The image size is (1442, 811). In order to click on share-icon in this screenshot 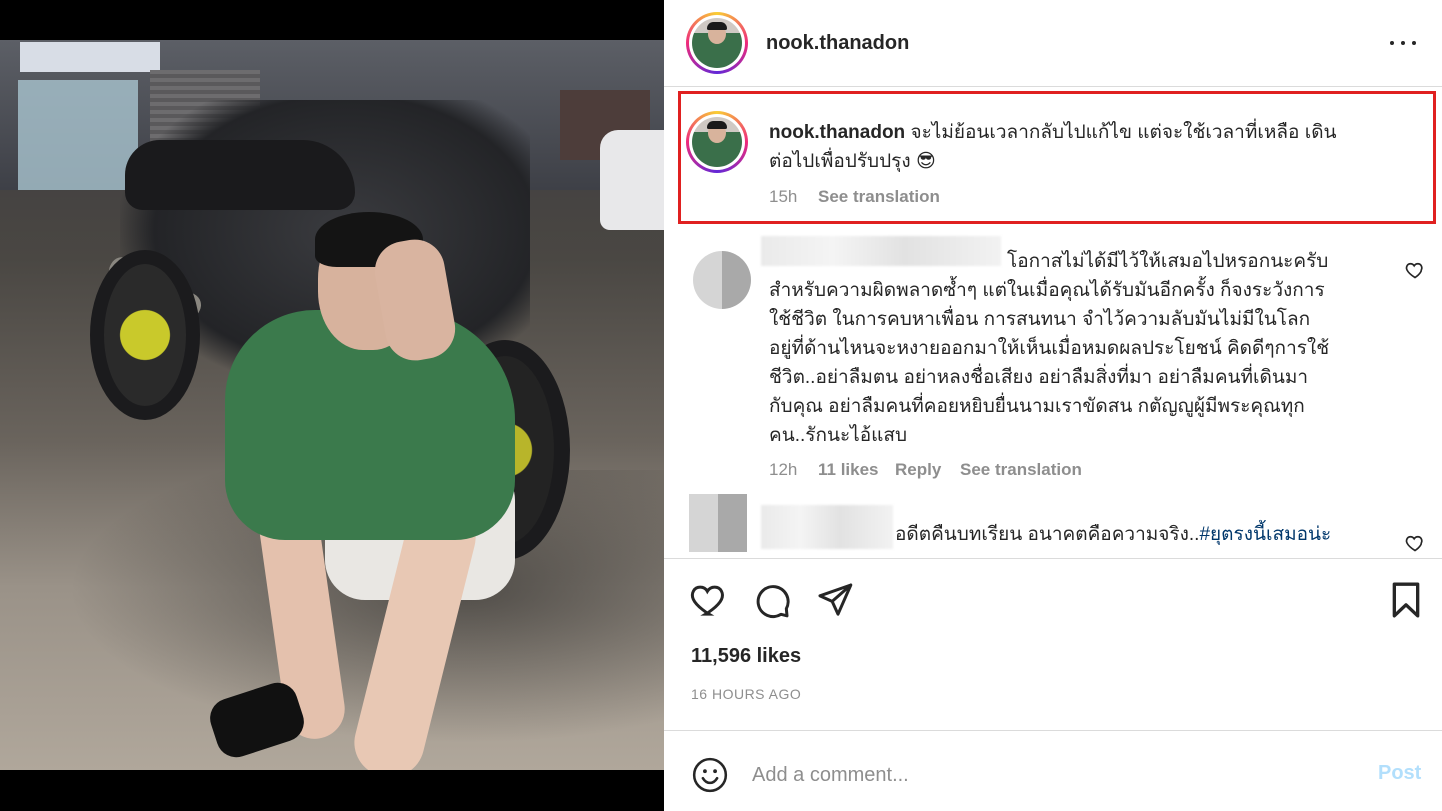, I will do `click(835, 600)`.